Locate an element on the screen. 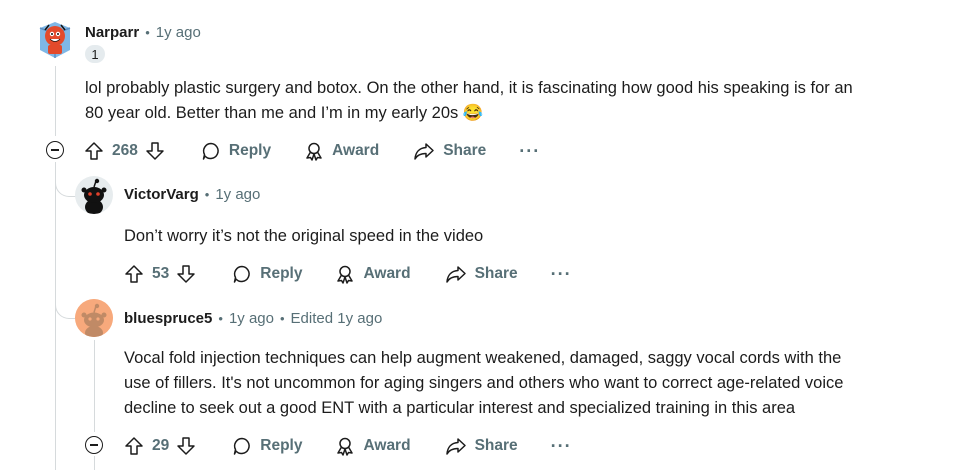  vote-count: 53 is located at coordinates (161, 273).